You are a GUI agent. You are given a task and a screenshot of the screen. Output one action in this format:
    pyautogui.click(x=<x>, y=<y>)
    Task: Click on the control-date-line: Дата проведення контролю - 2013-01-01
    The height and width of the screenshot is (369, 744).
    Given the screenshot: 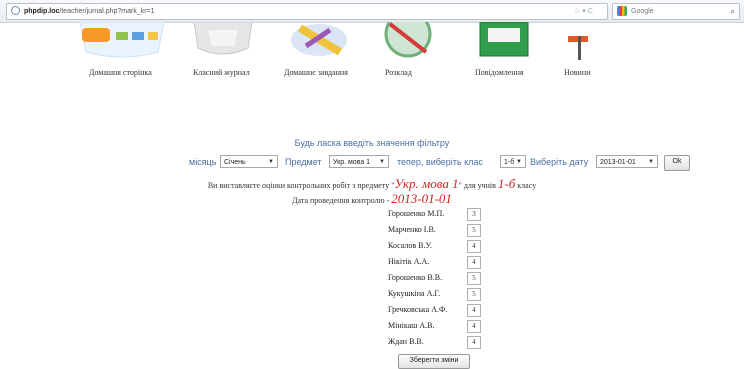 What is the action you would take?
    pyautogui.click(x=372, y=199)
    